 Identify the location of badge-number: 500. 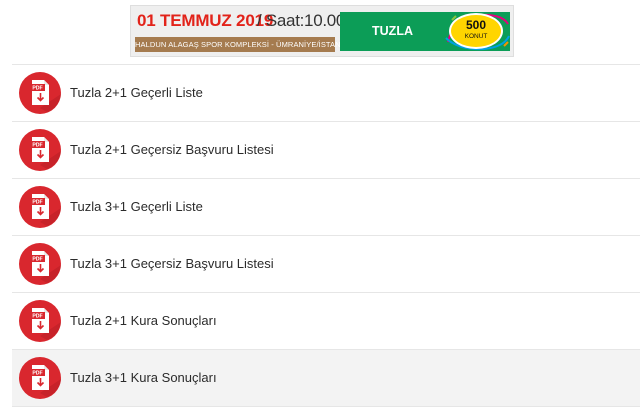
(476, 25).